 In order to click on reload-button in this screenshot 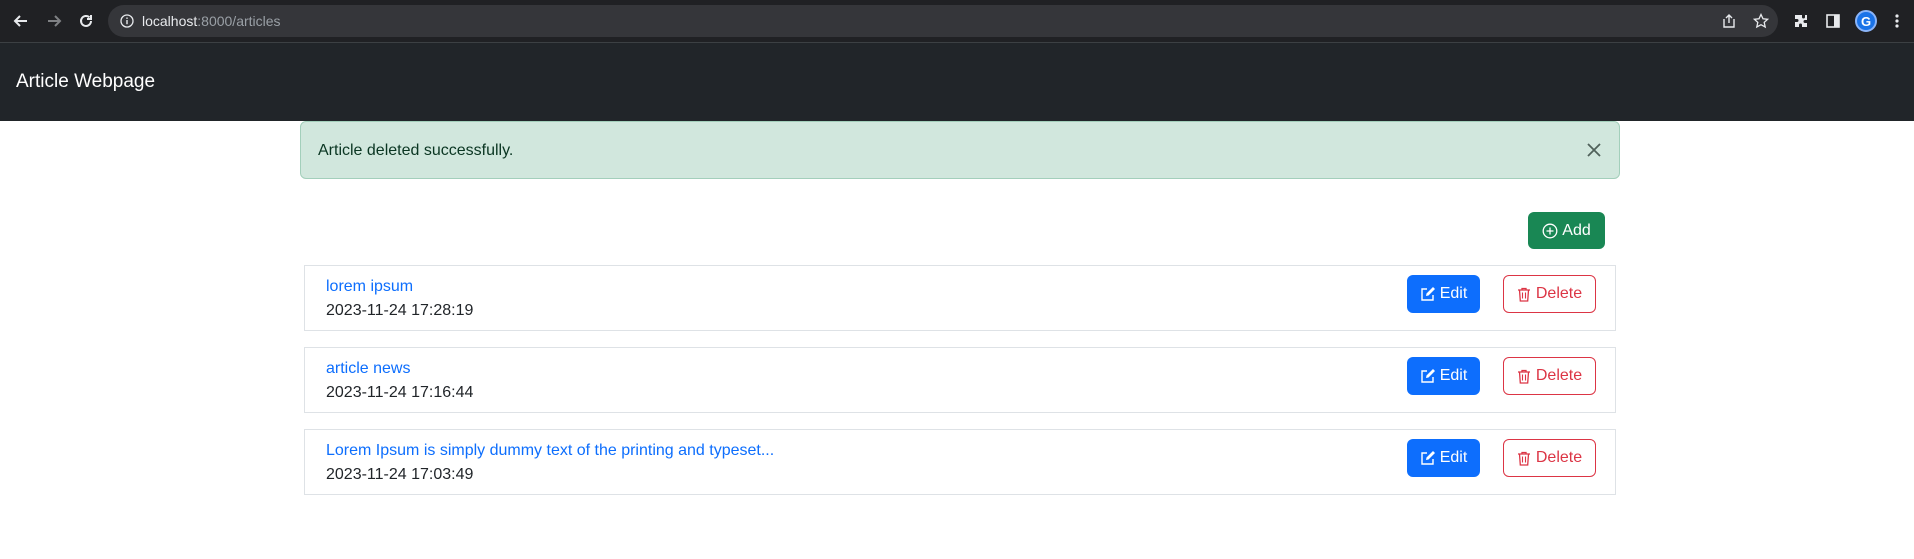, I will do `click(86, 21)`.